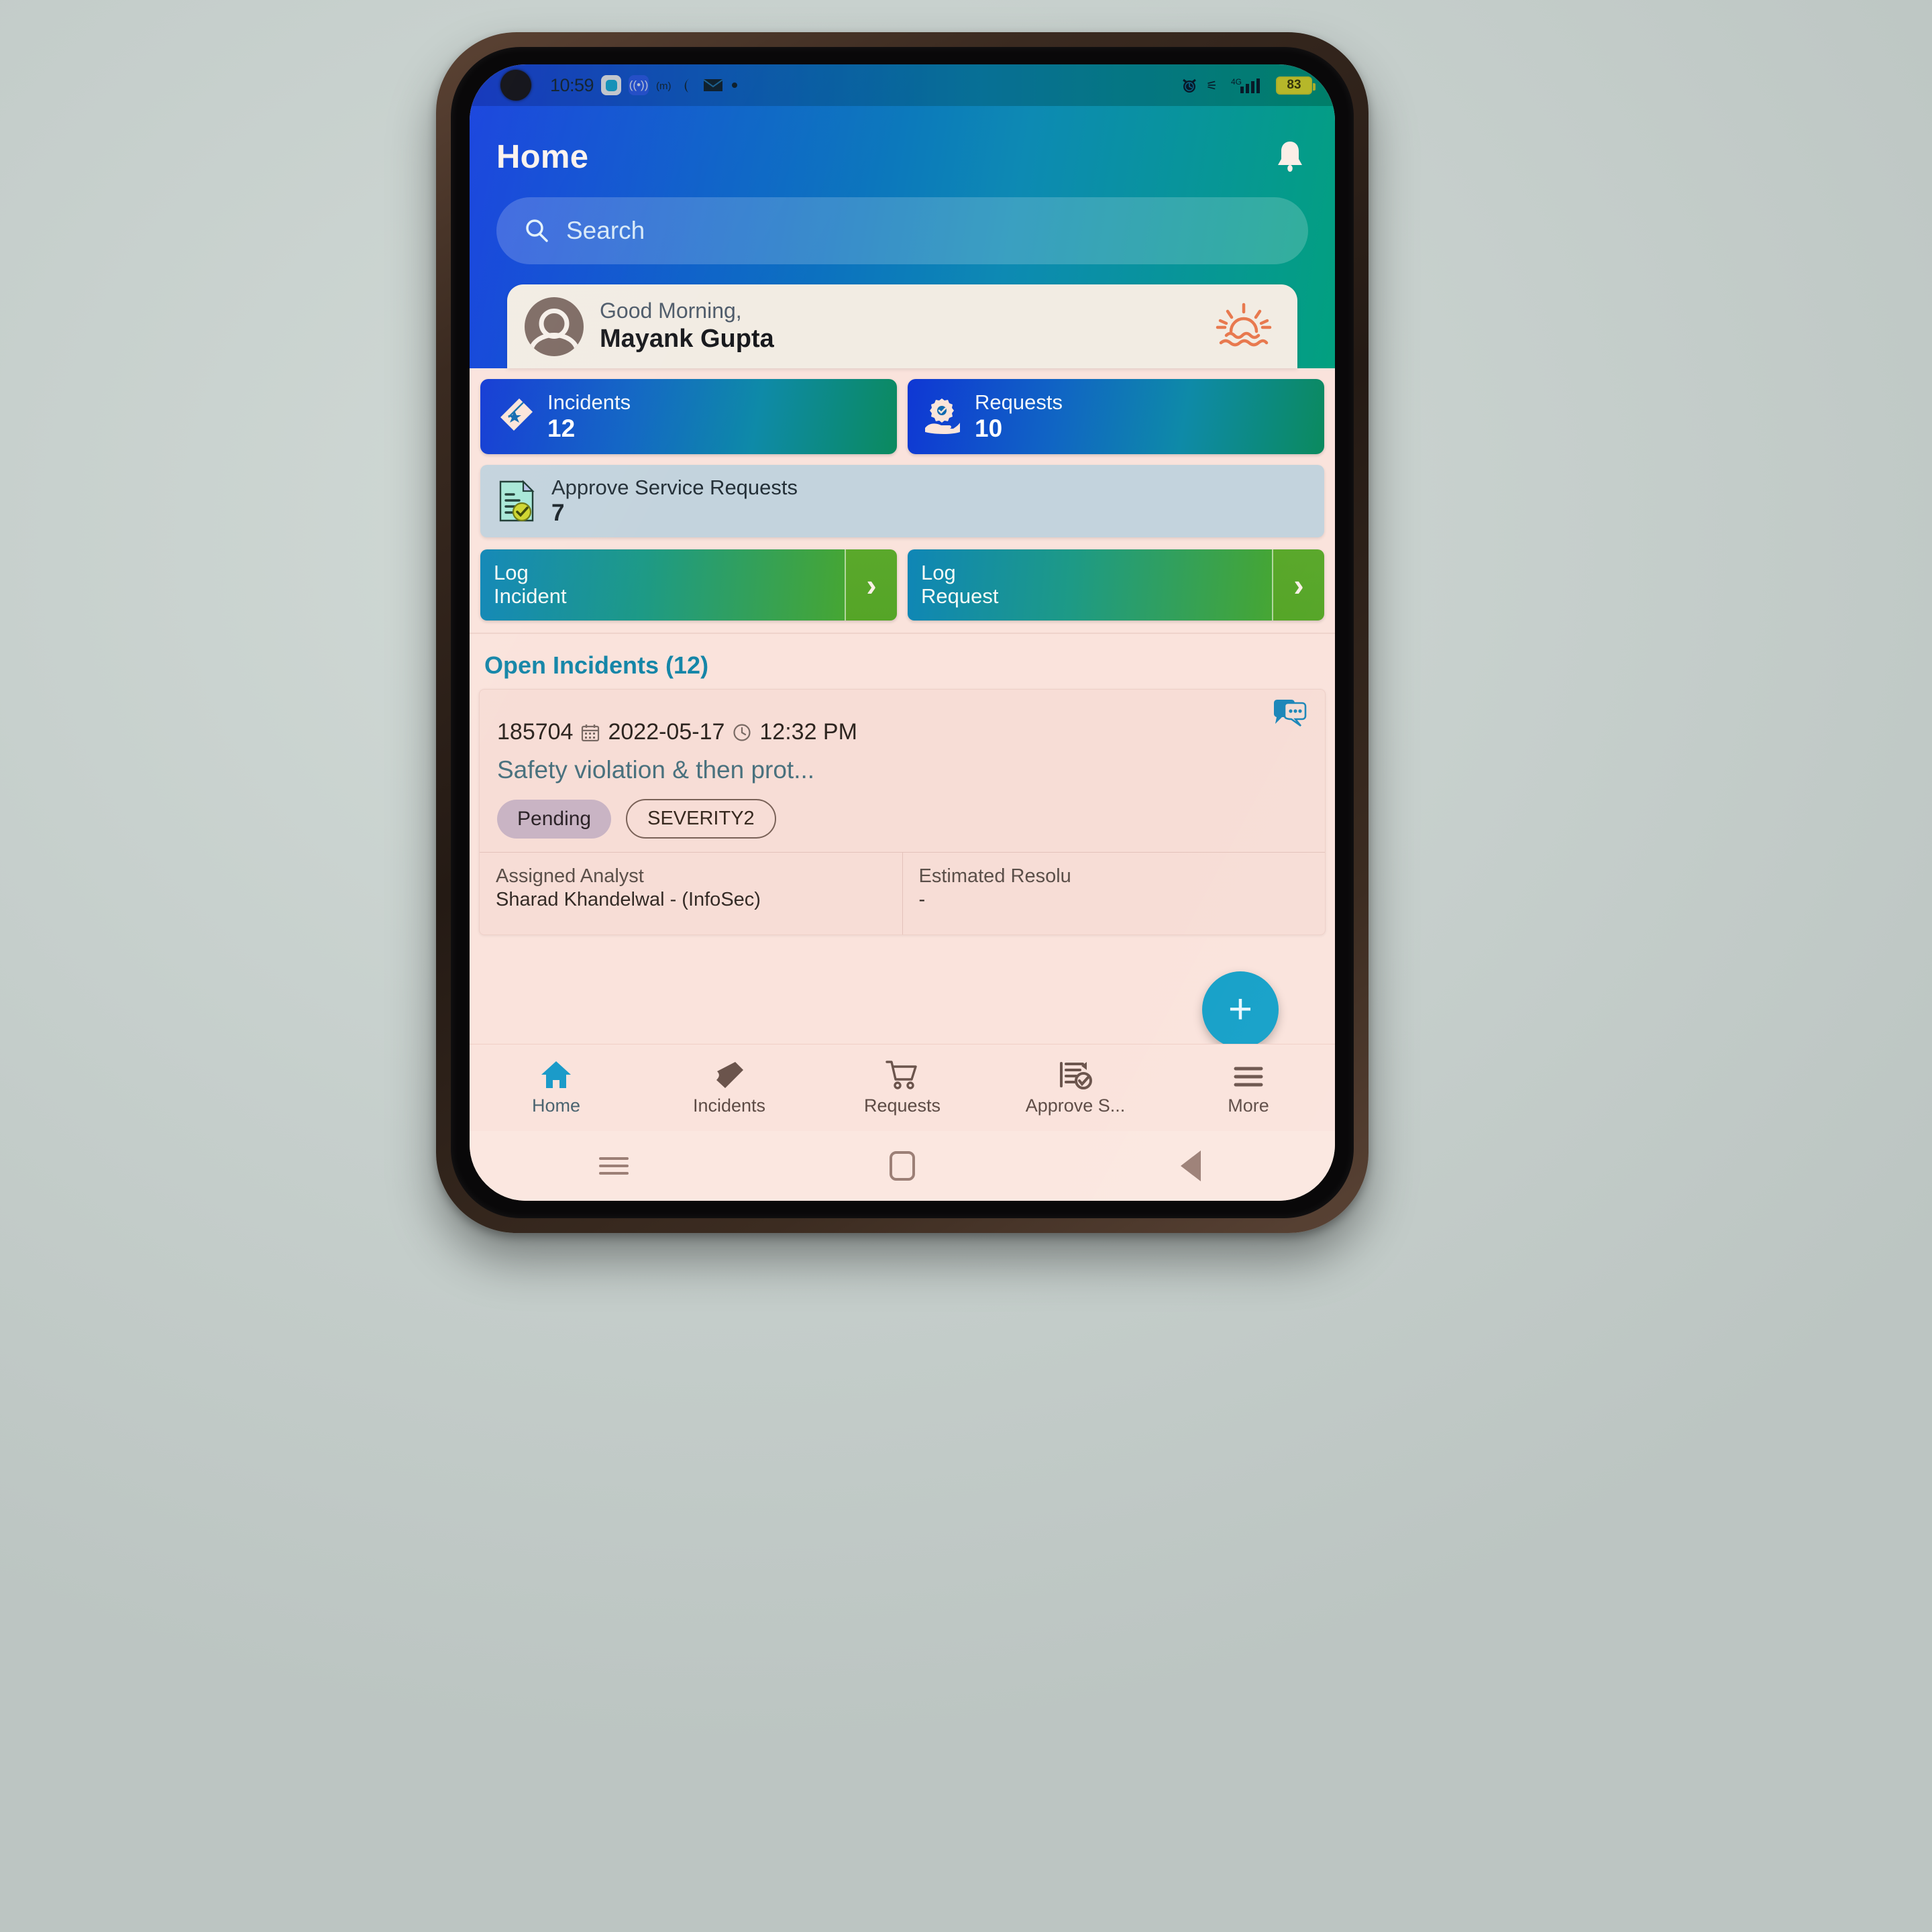 The height and width of the screenshot is (1932, 1932). What do you see at coordinates (902, 1105) in the screenshot?
I see `nav-label: Requests` at bounding box center [902, 1105].